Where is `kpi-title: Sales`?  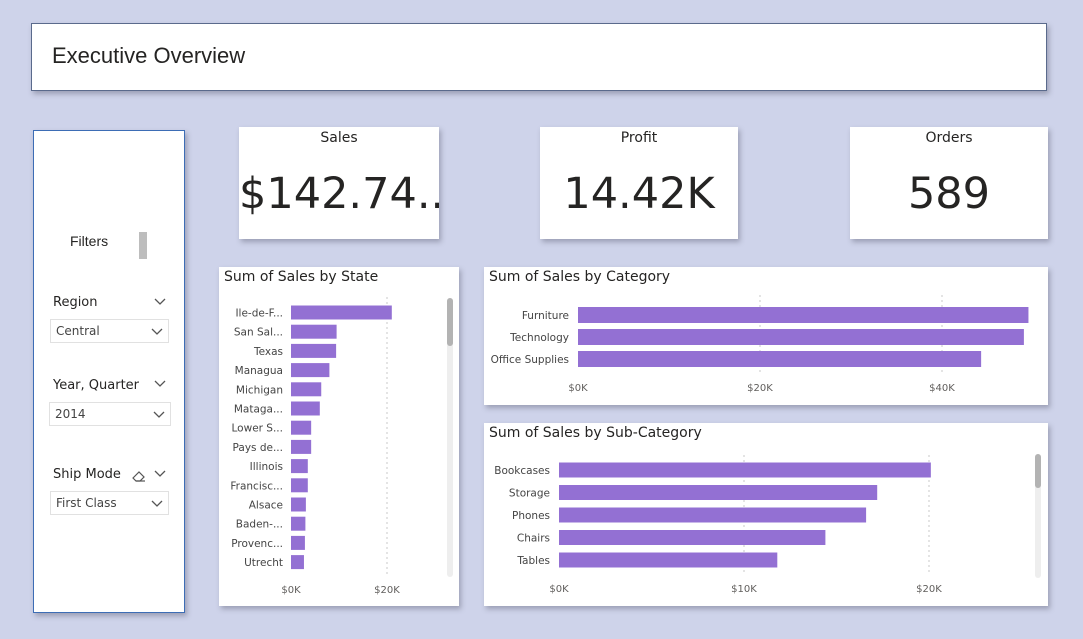
kpi-title: Sales is located at coordinates (339, 138).